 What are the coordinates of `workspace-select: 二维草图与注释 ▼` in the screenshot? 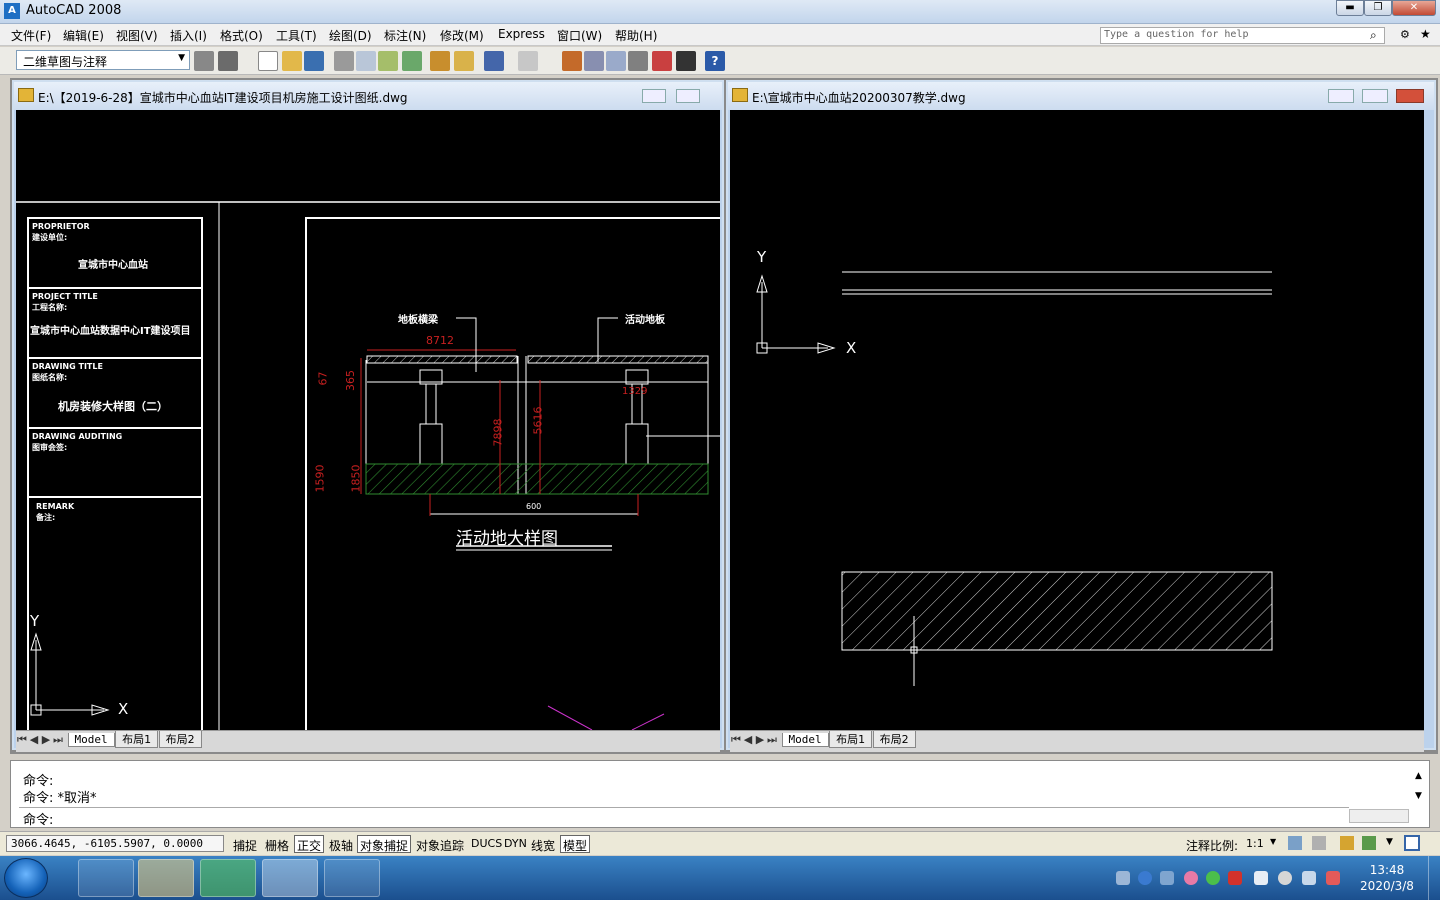 It's located at (103, 60).